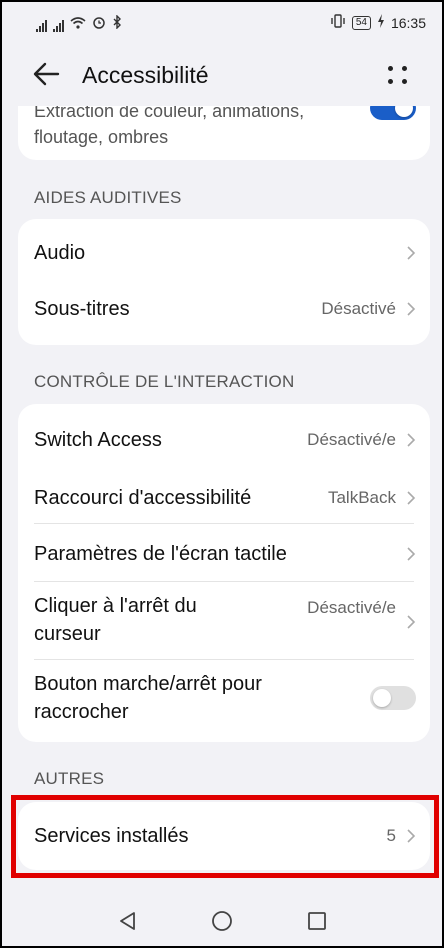 The height and width of the screenshot is (948, 444). I want to click on list-item-touchscreen-settings: Paramètres de l'écran tactile, so click(224, 553).